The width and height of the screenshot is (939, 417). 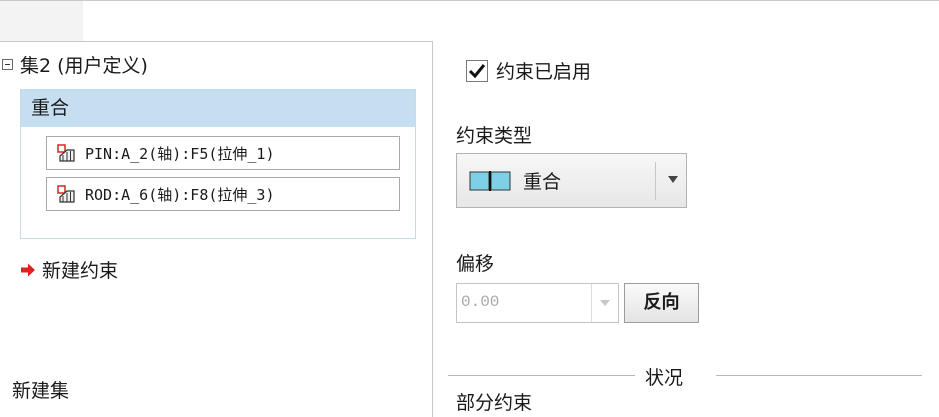 What do you see at coordinates (494, 403) in the screenshot?
I see `status-value: 部分约束` at bounding box center [494, 403].